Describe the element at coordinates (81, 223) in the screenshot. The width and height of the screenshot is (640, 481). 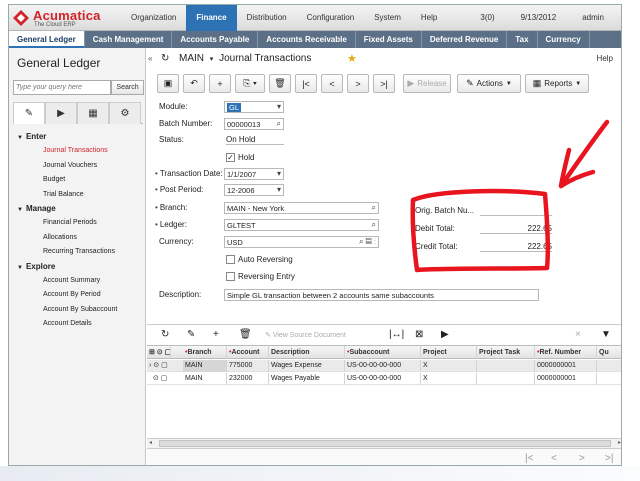
I see `sidebar-item-financial-periods: Financial Periods` at that location.